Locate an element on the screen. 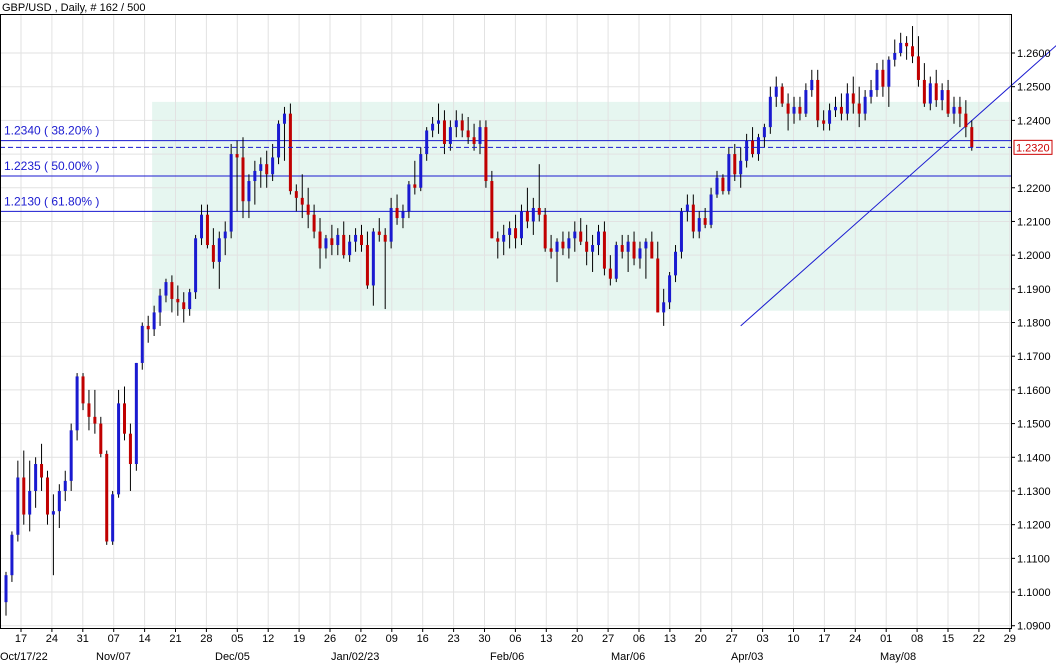  x-month-label: May/08 is located at coordinates (898, 657).